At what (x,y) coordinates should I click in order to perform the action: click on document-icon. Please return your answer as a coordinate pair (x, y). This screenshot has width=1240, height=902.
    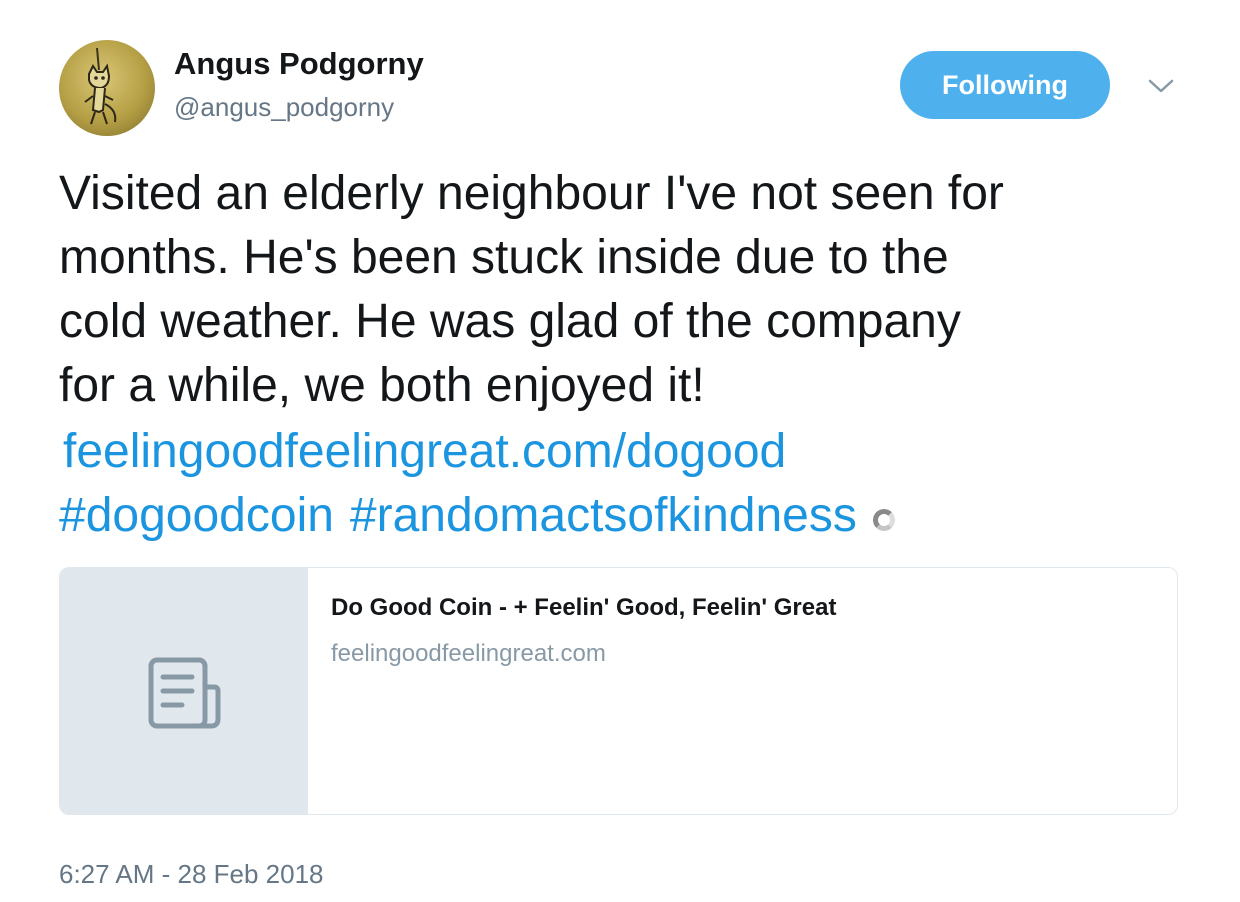
    Looking at the image, I should click on (184, 693).